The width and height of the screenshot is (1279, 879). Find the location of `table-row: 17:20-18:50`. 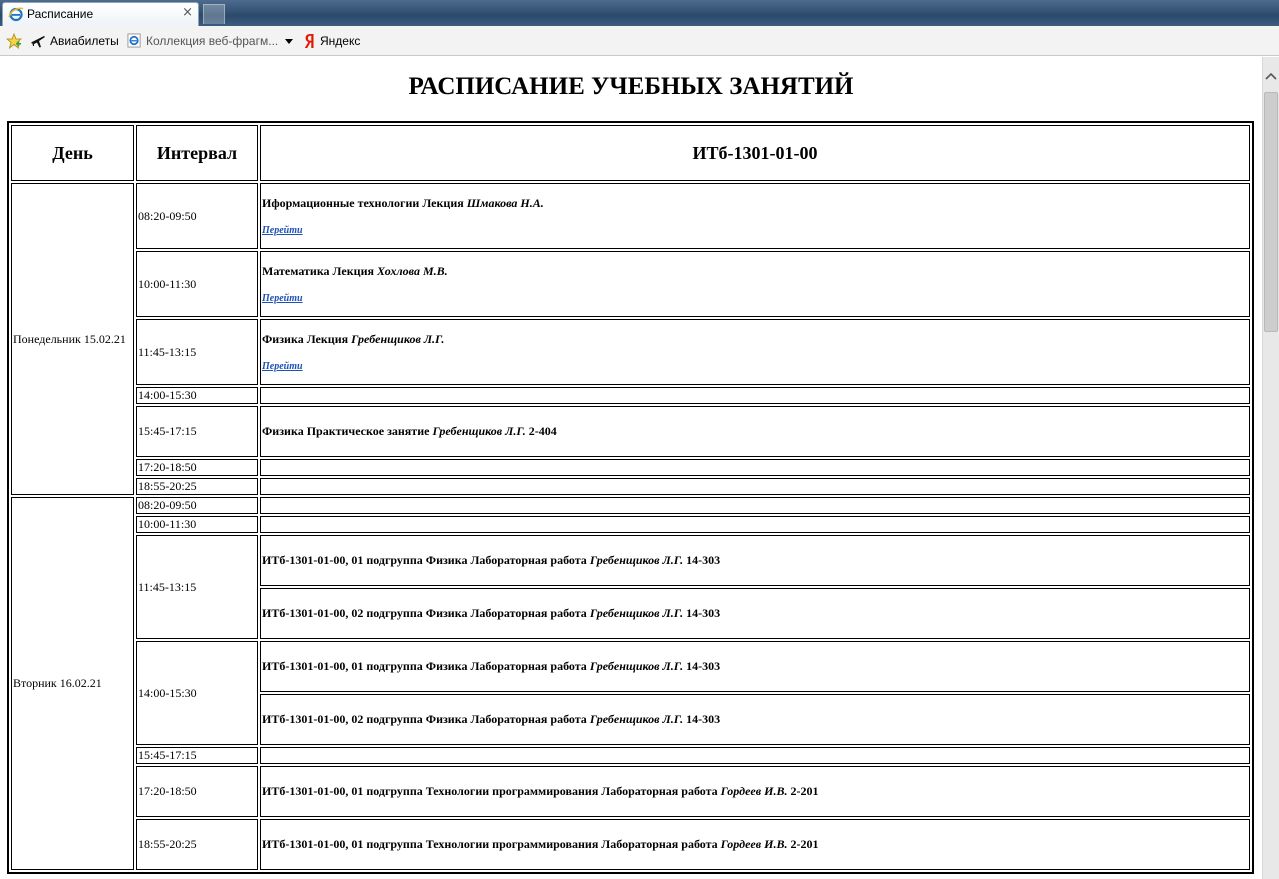

table-row: 17:20-18:50 is located at coordinates (630, 467).